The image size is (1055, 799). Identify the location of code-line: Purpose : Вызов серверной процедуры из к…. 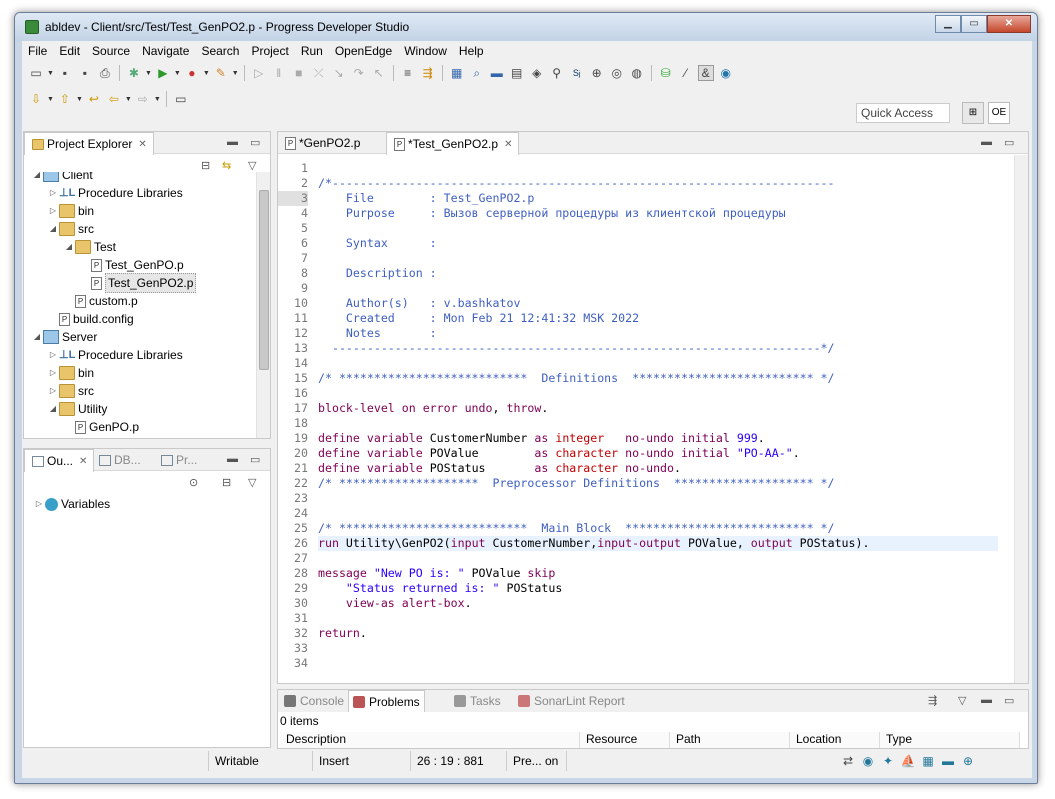
(658, 213).